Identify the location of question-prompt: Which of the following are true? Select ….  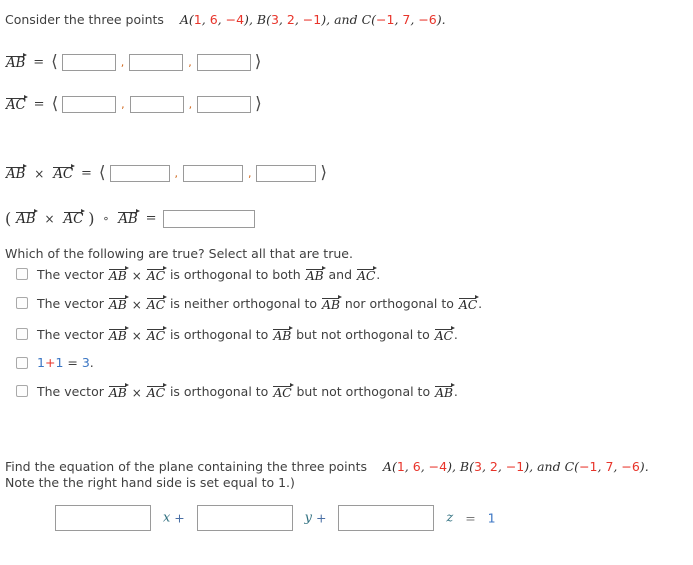
(179, 253).